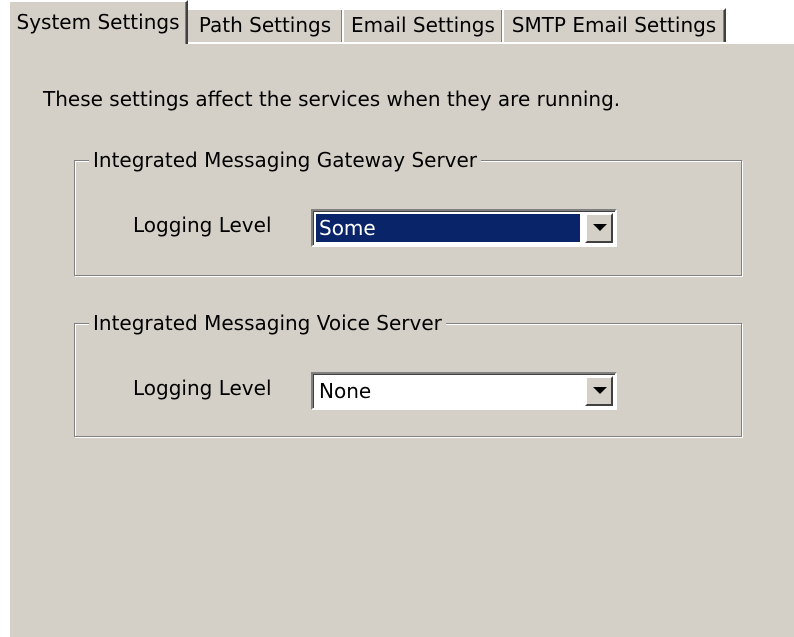 This screenshot has width=794, height=637. Describe the element at coordinates (464, 391) in the screenshot. I see `voice-logging-level-select: None` at that location.